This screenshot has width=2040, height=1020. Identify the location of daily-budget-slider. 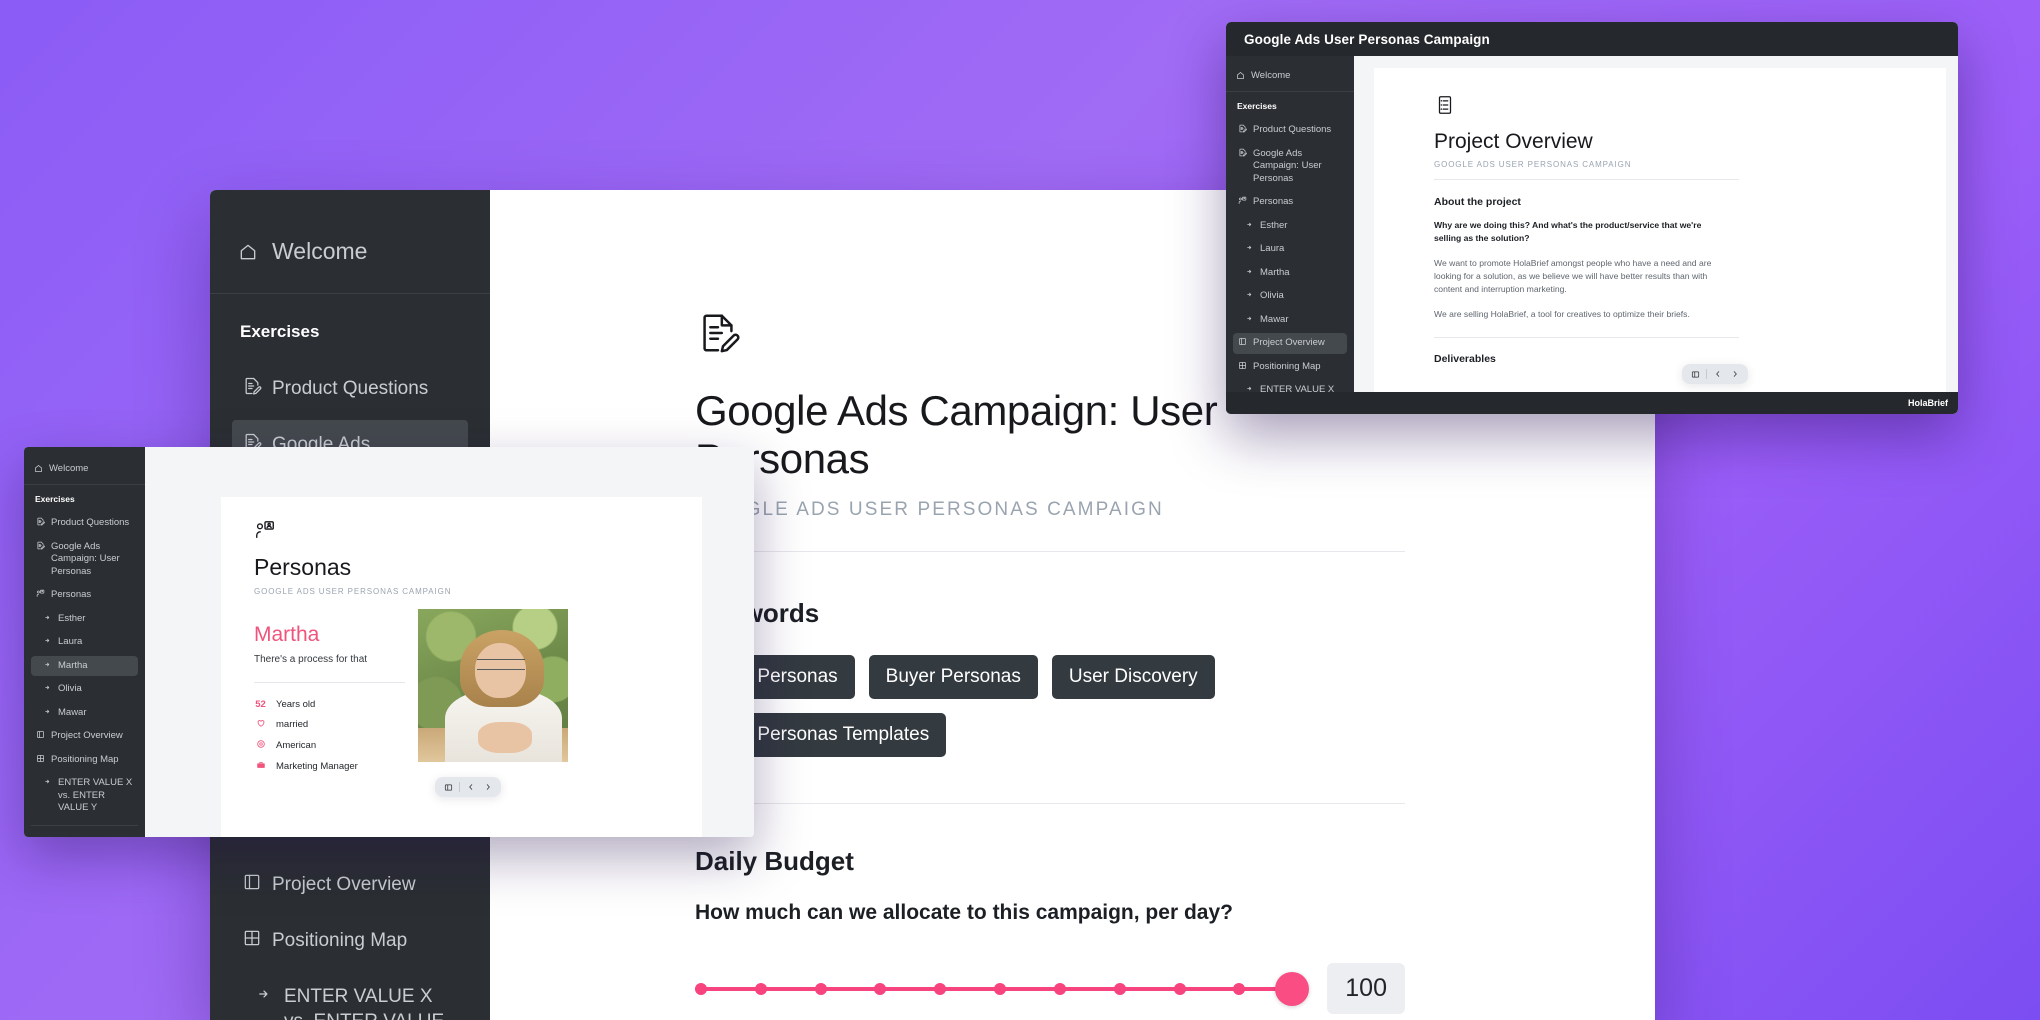
(1002, 988).